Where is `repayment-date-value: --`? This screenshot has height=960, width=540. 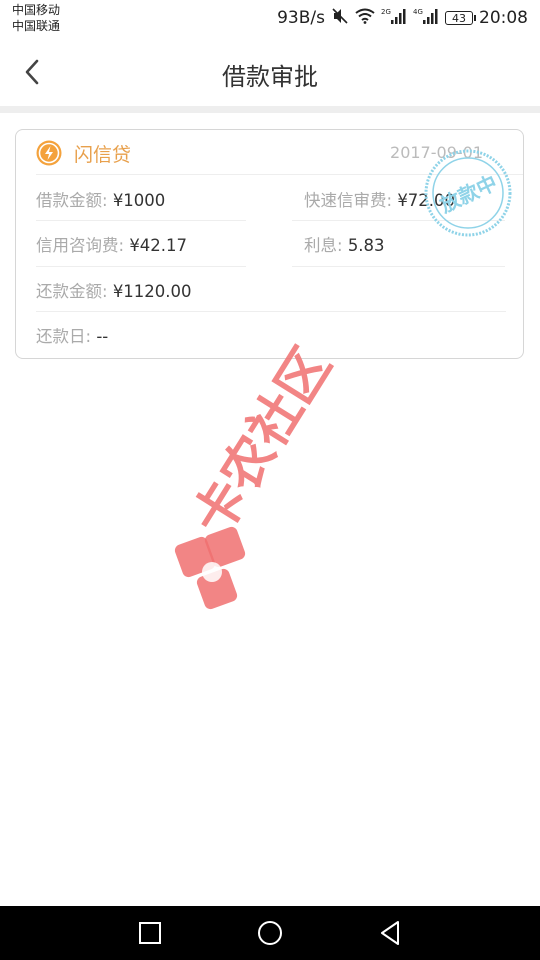 repayment-date-value: -- is located at coordinates (102, 336).